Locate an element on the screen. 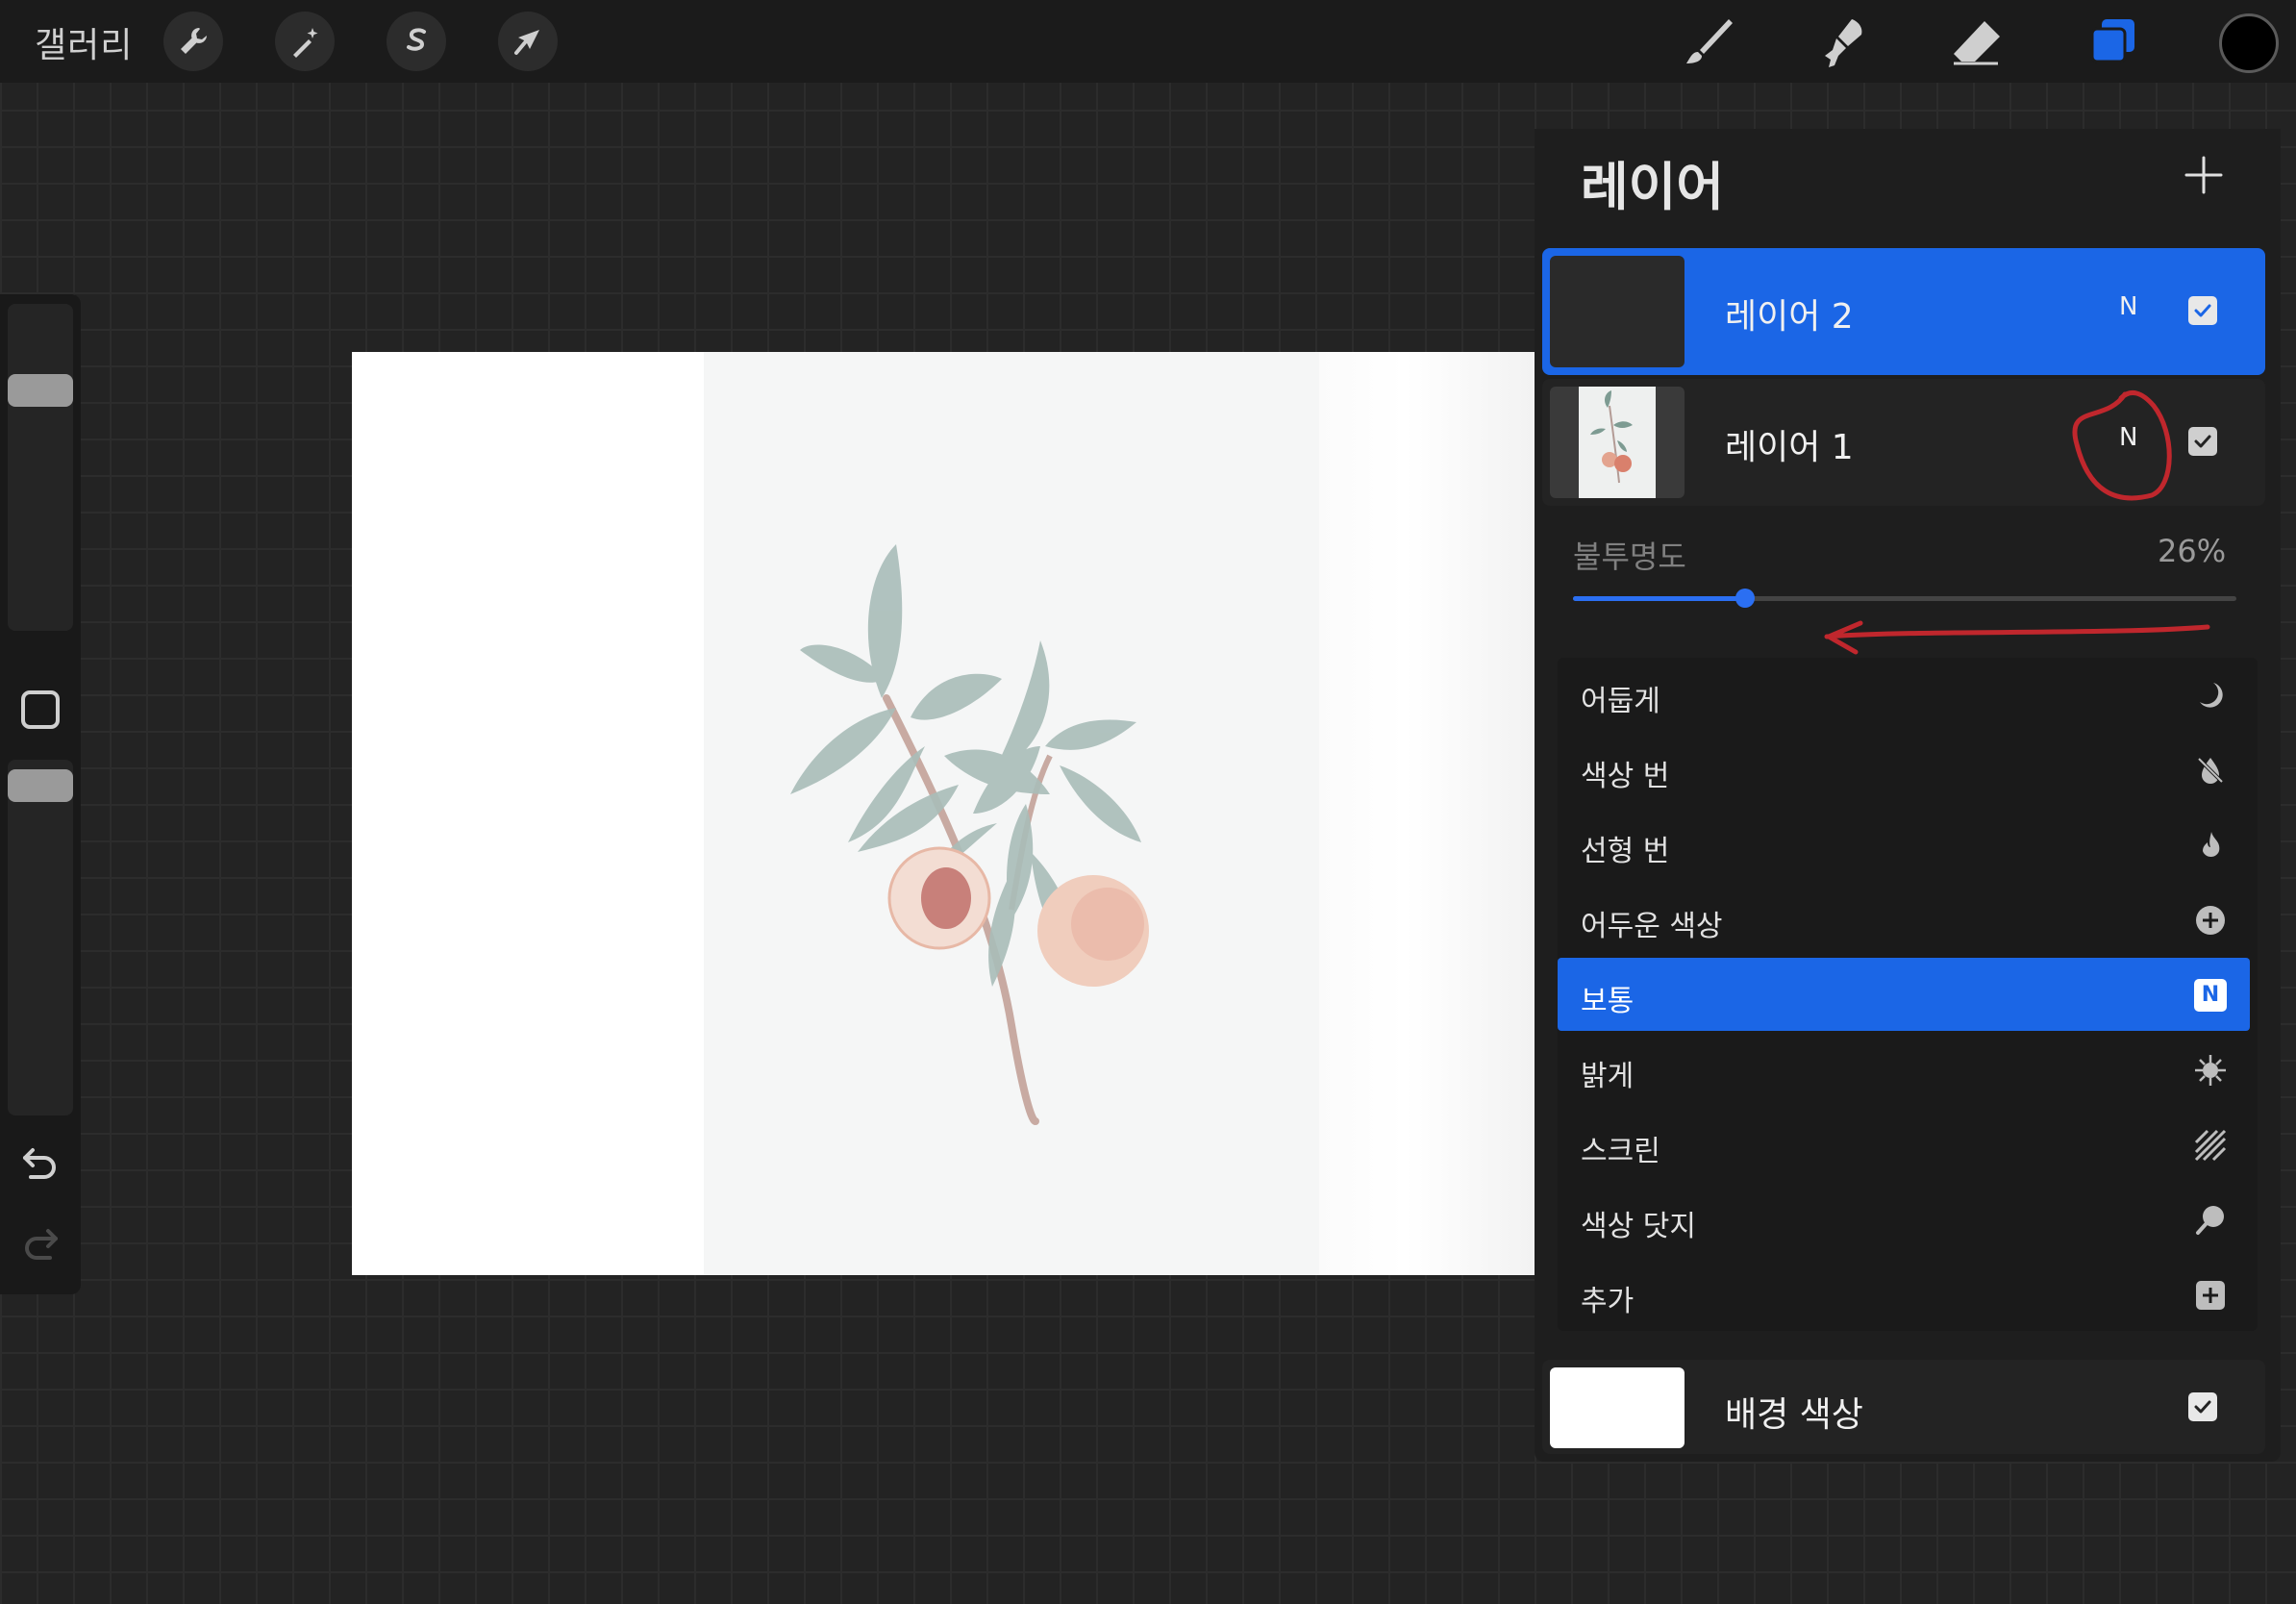 The width and height of the screenshot is (2296, 1604). selection-button is located at coordinates (416, 41).